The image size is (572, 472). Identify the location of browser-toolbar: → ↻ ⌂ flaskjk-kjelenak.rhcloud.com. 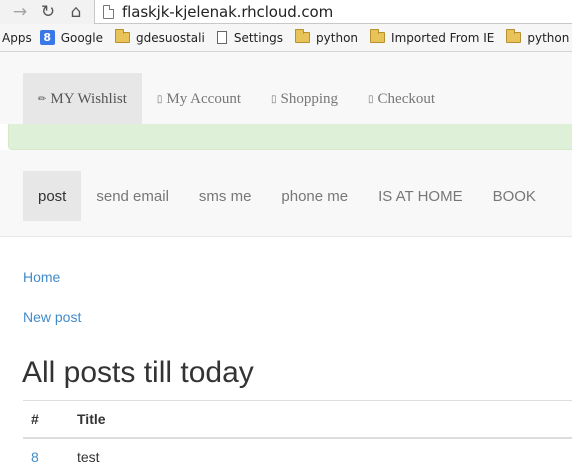
(286, 12).